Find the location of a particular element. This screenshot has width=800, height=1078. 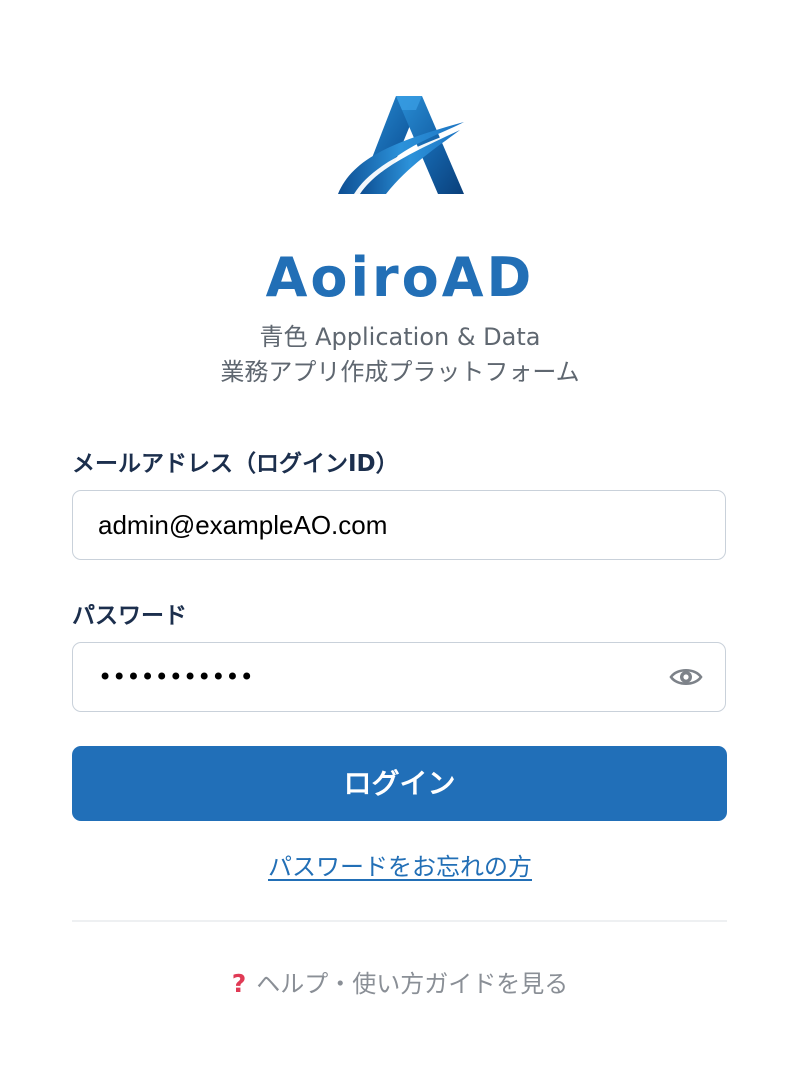

password-value: ••••••••••• is located at coordinates (176, 677).